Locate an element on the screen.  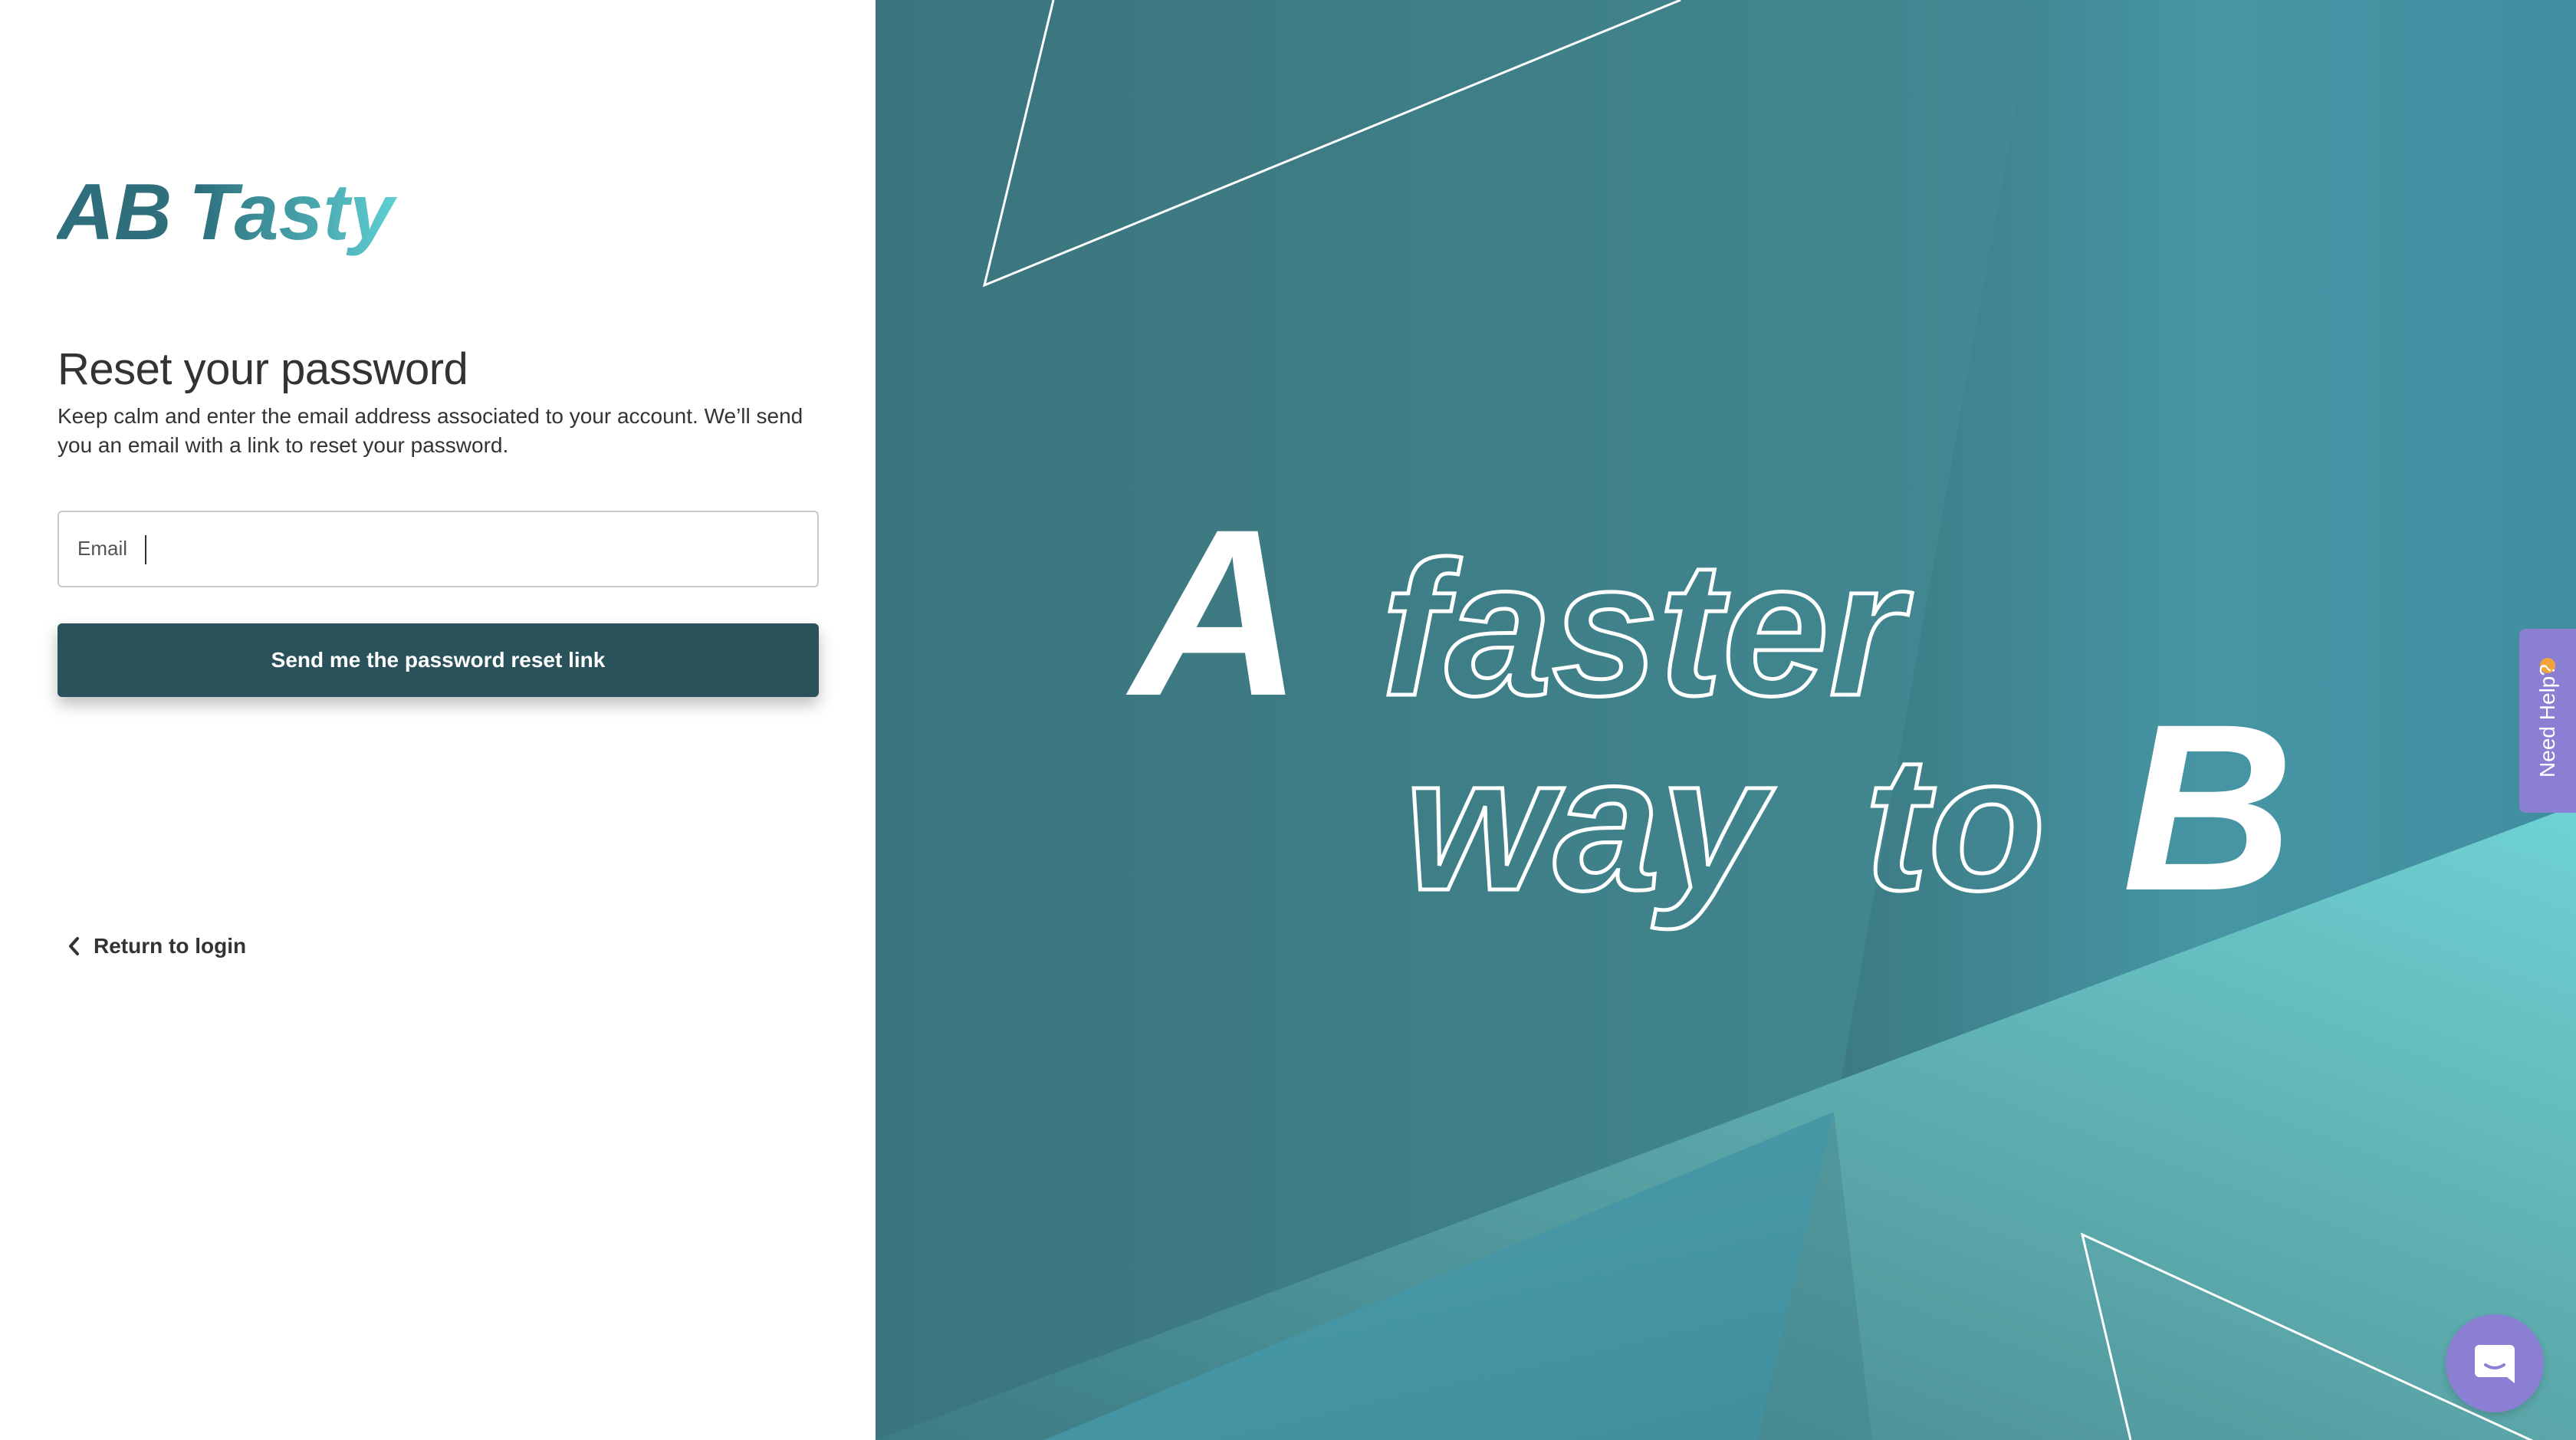
chat-launcher-button is located at coordinates (2495, 1363).